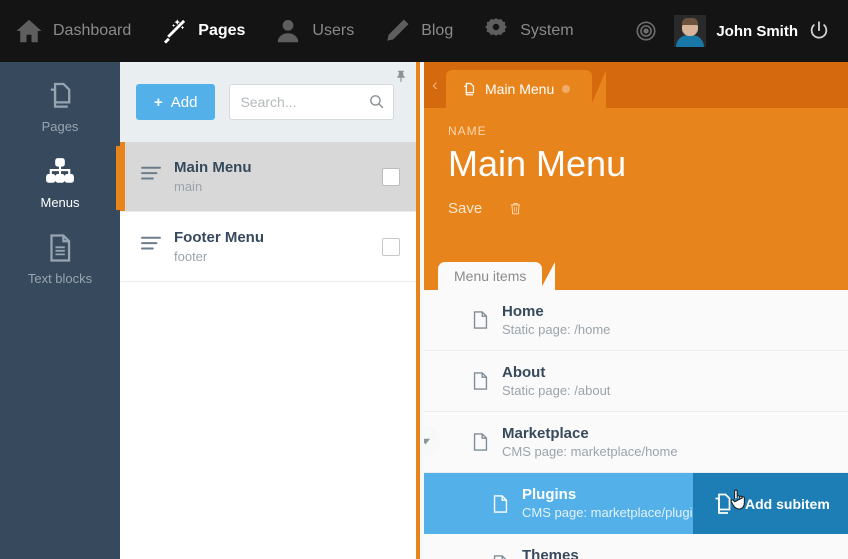 The width and height of the screenshot is (848, 559). I want to click on menu-item-title: Plugins, so click(549, 494).